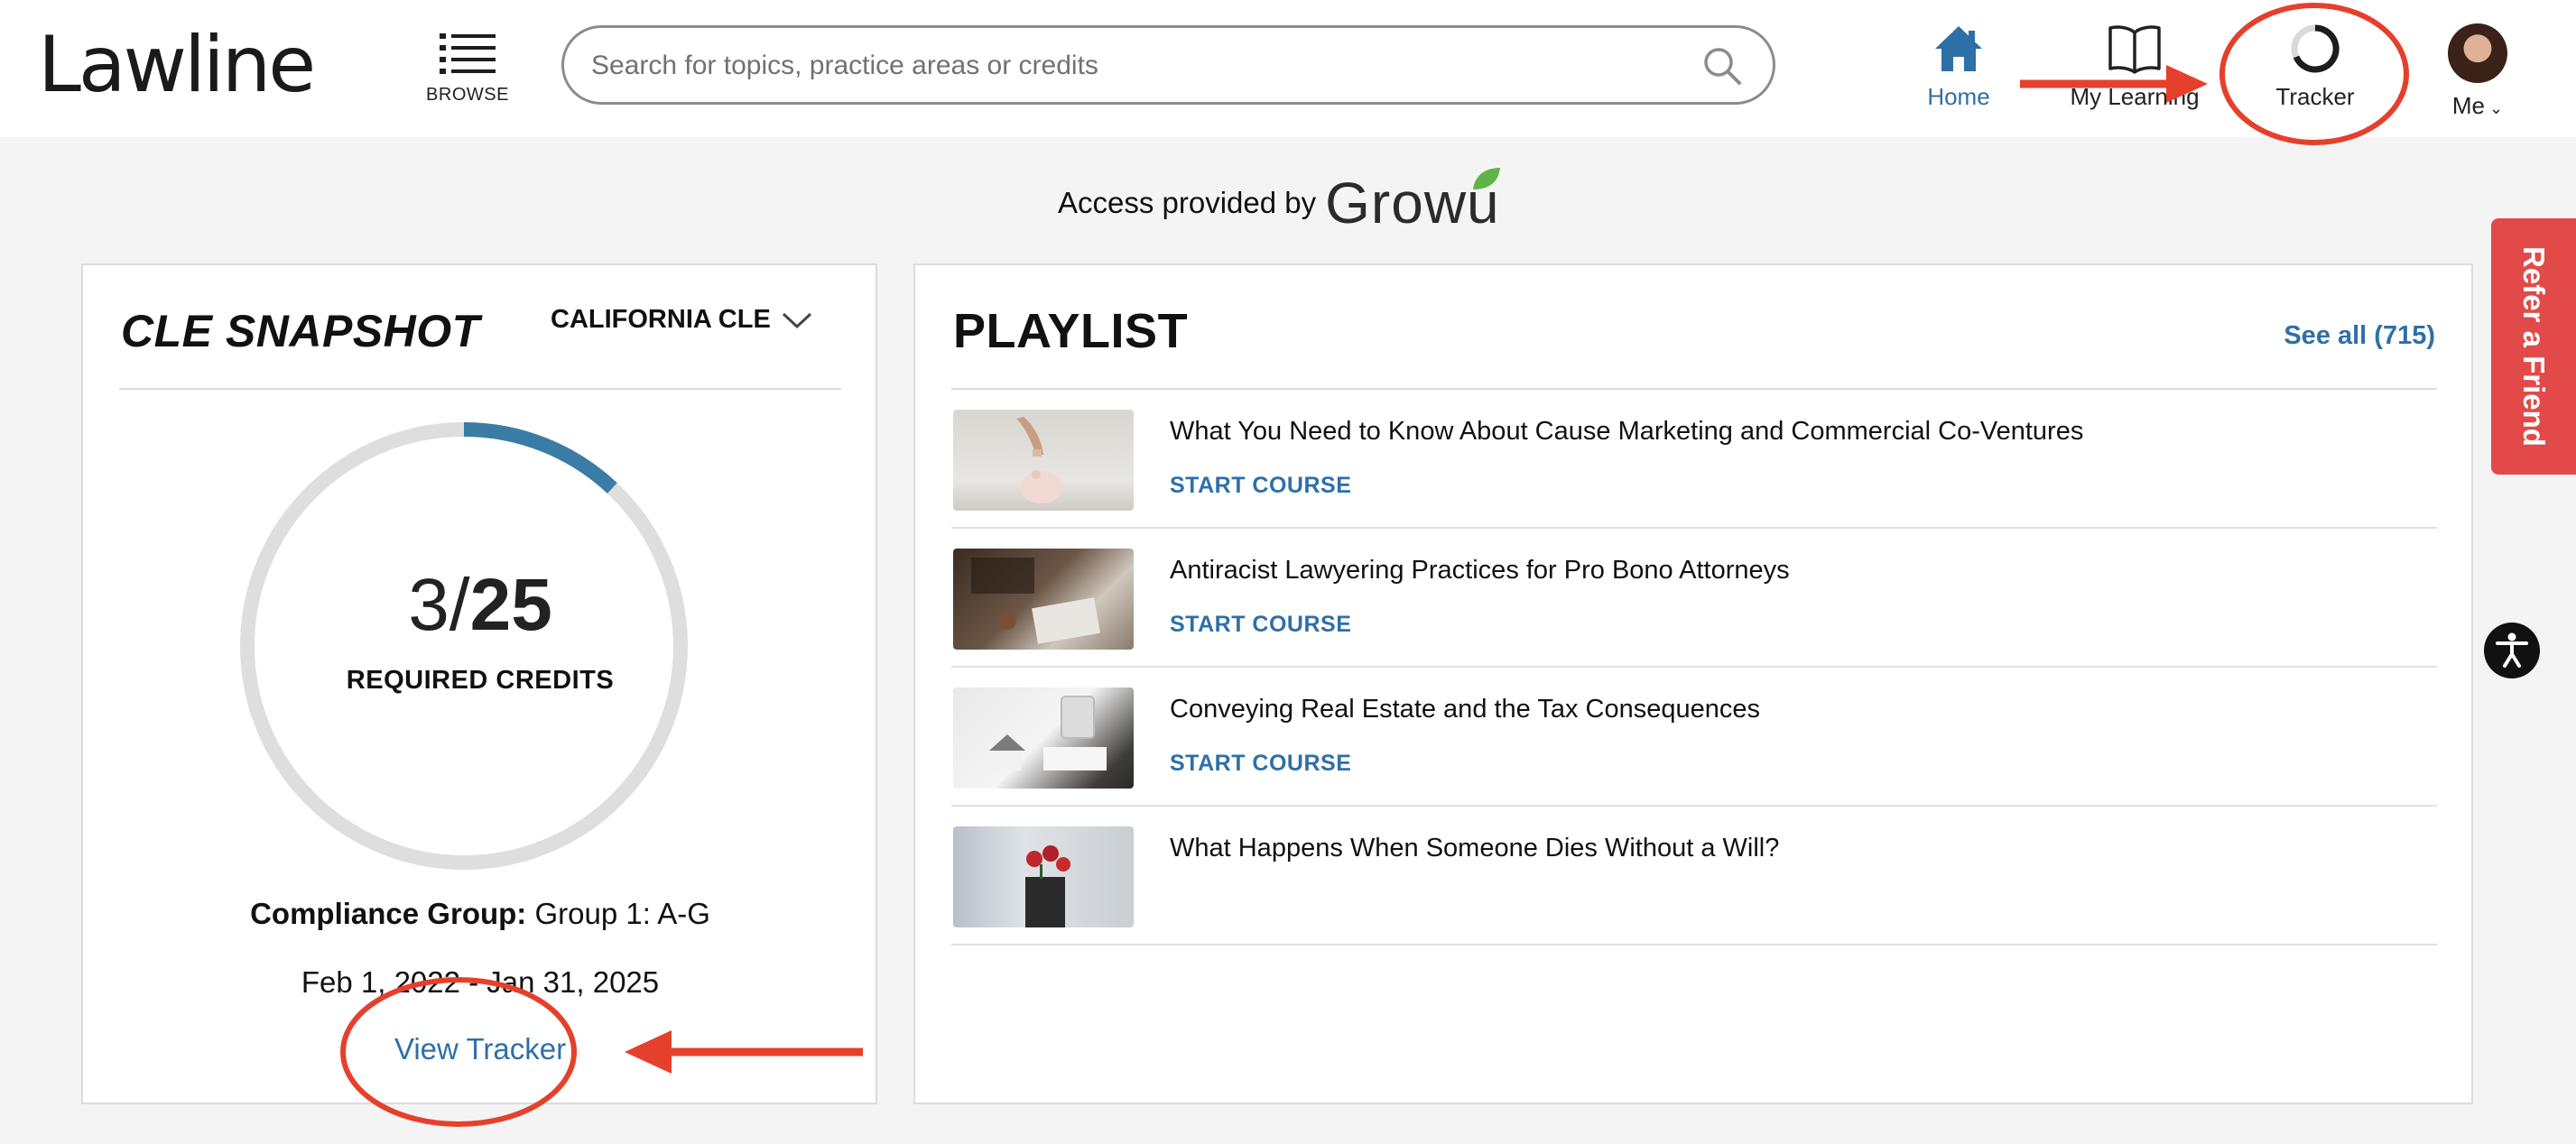 This screenshot has height=1144, width=2576. Describe the element at coordinates (2477, 105) in the screenshot. I see `nav-me-label: Me ⌄` at that location.